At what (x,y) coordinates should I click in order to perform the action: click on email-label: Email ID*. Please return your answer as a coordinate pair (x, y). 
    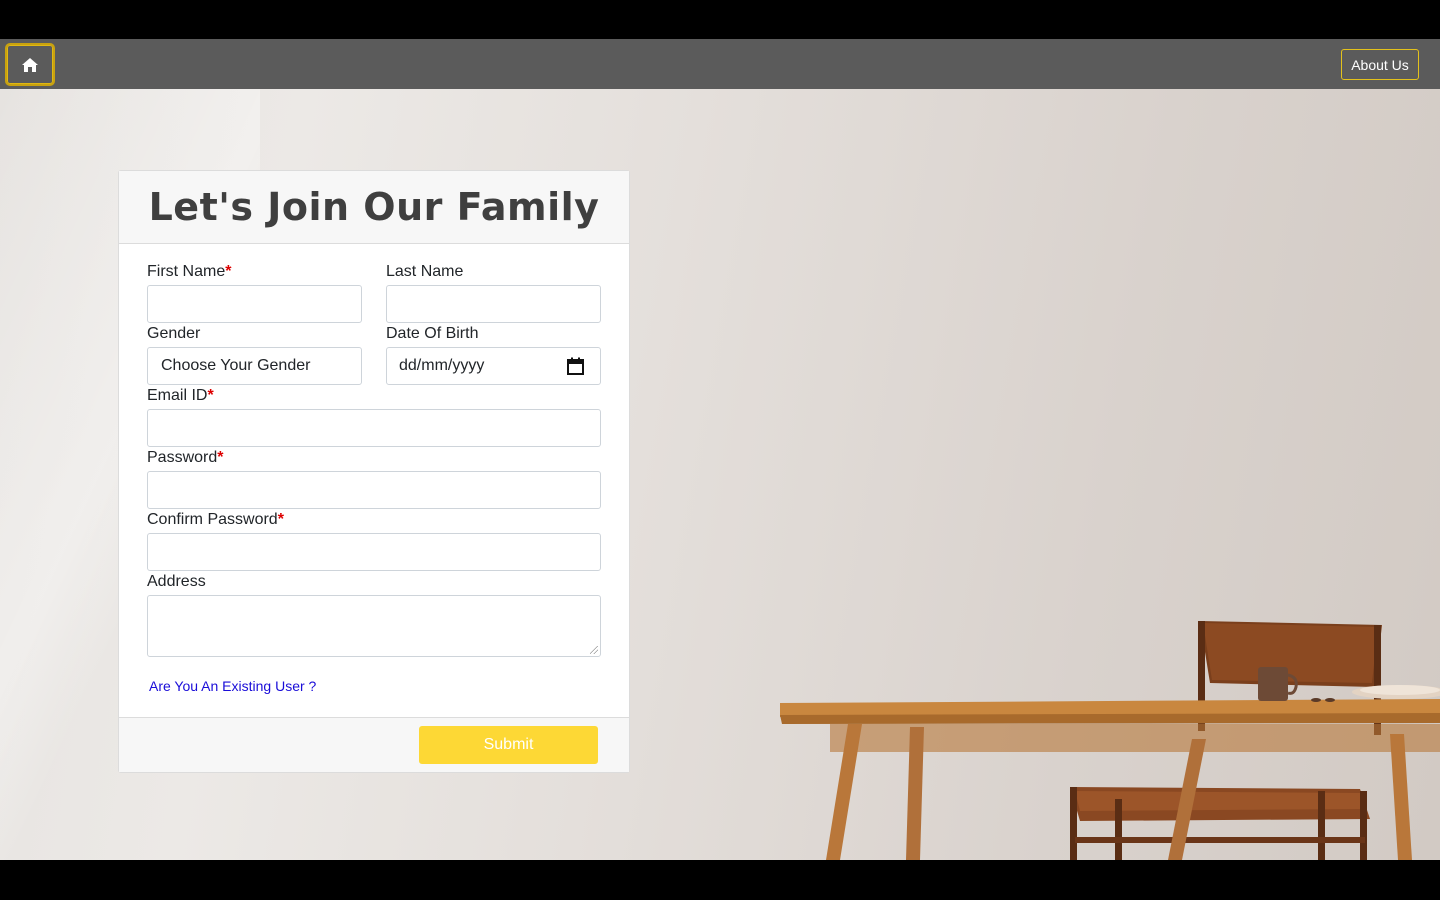
    Looking at the image, I should click on (180, 396).